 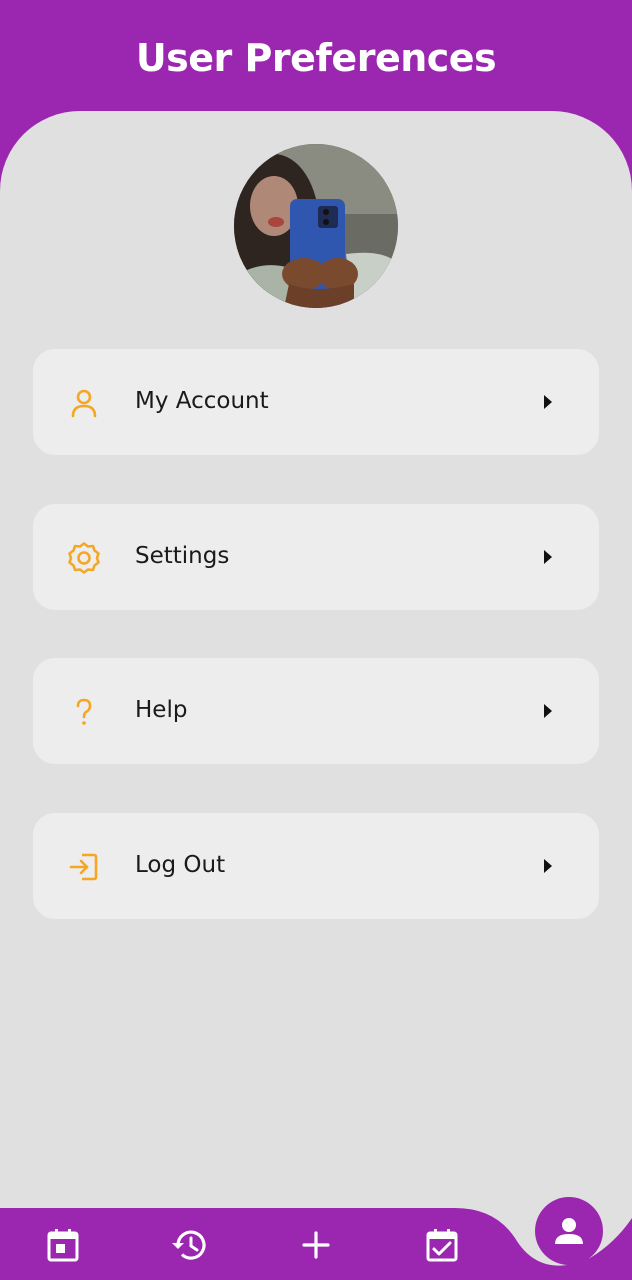 I want to click on nav-add-button, so click(x=316, y=1245).